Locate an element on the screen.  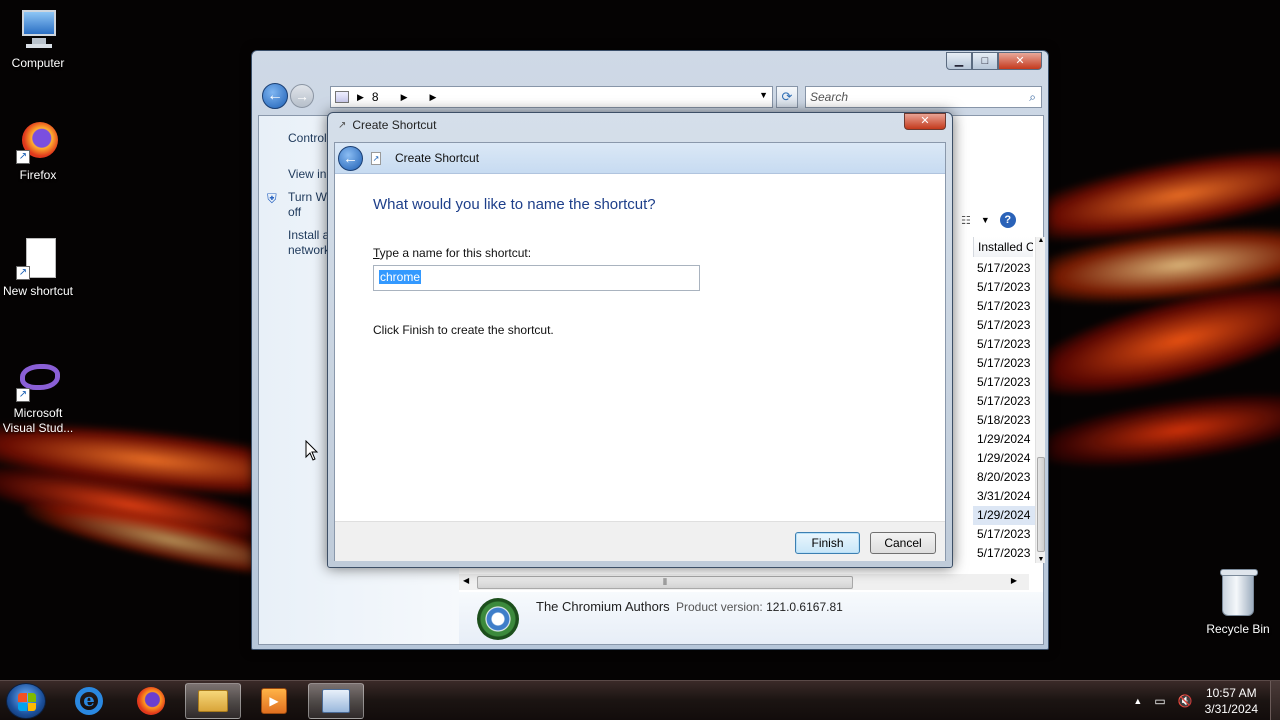
product-version: Product version: 121.0.6167.81 is located at coordinates (759, 607).